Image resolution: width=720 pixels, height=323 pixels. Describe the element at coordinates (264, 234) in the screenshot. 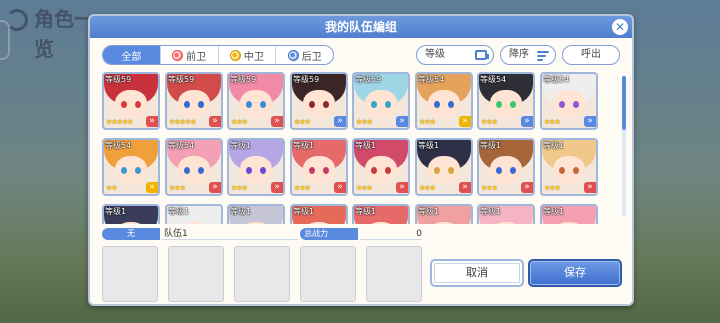

I see `party-info-bar: 无 队伍1 总战力 0` at that location.